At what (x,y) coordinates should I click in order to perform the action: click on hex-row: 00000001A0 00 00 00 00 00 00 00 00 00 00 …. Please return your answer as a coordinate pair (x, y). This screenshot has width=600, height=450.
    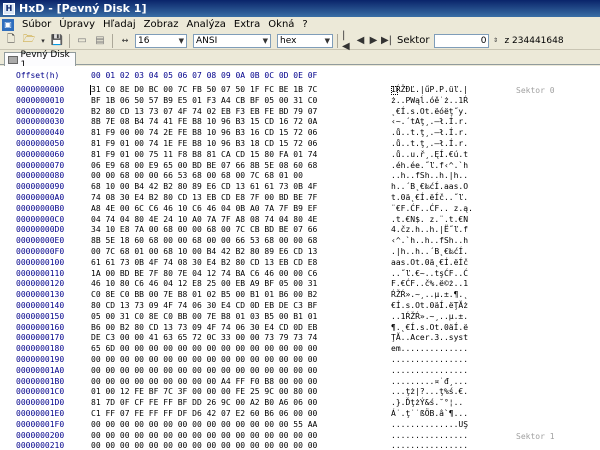
    Looking at the image, I should click on (258, 371).